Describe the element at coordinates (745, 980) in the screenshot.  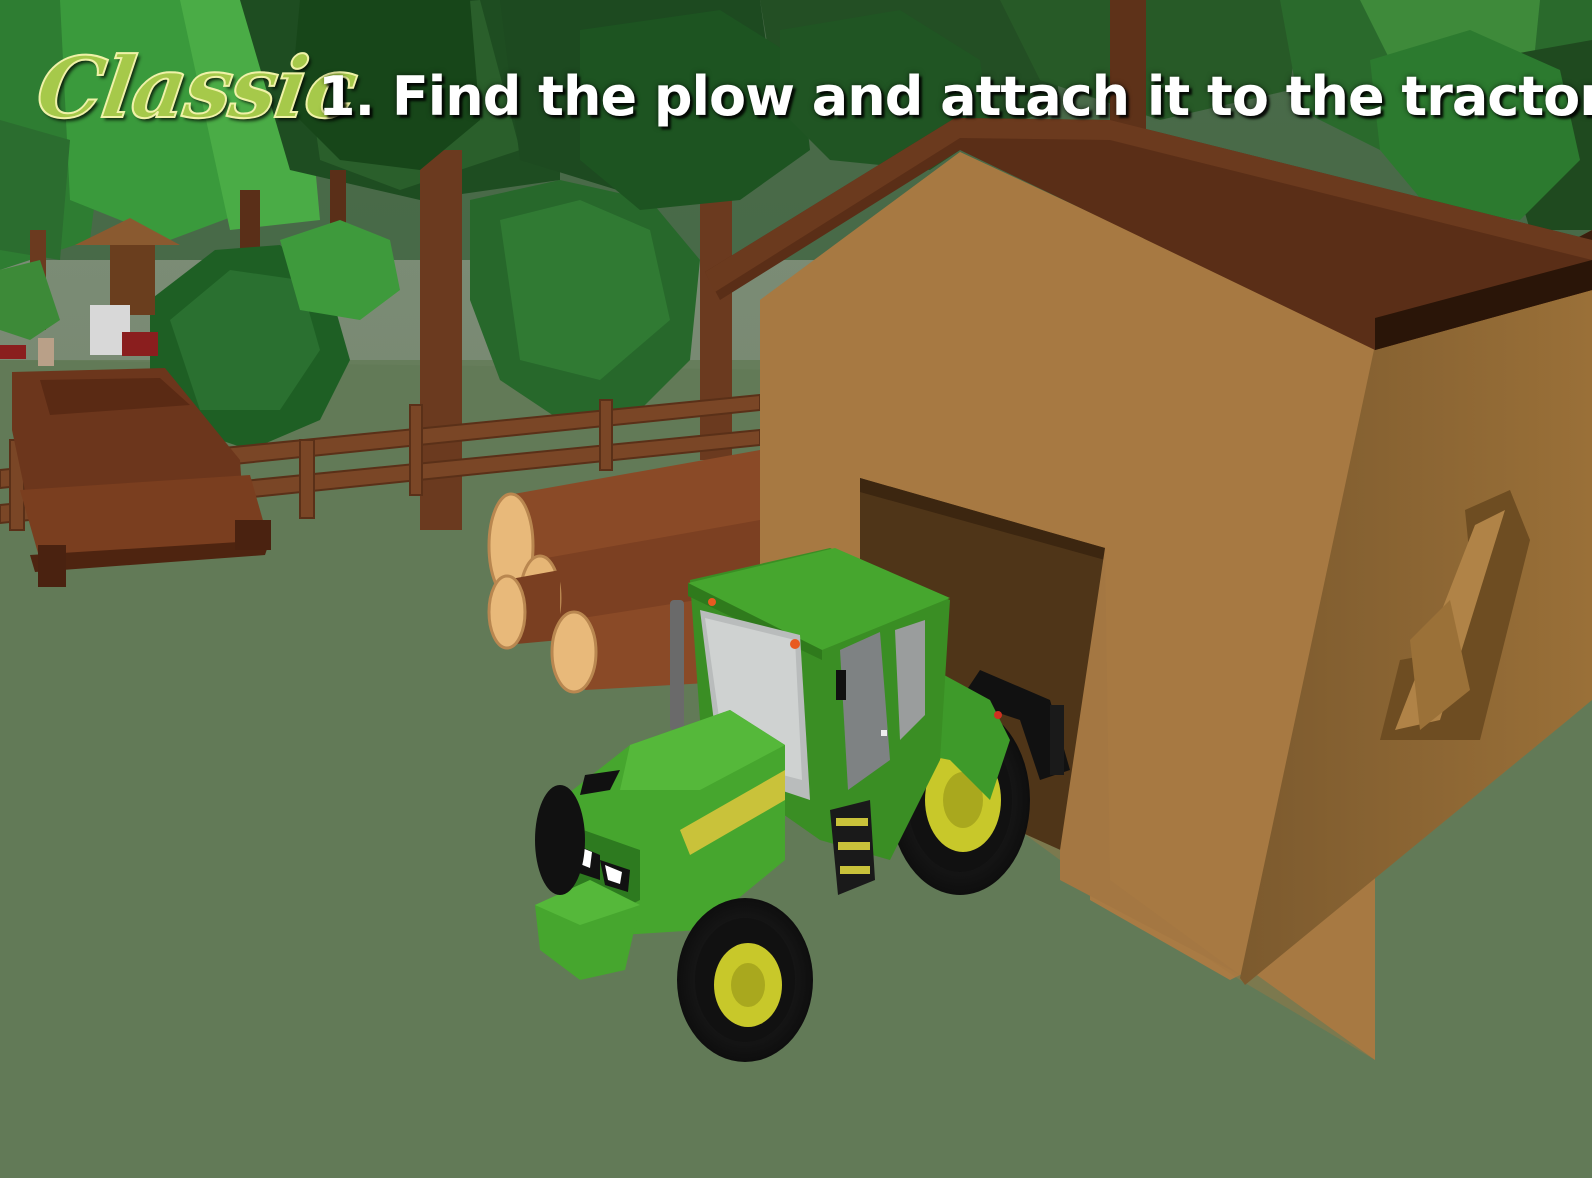
I see `tractor-front-wheel` at that location.